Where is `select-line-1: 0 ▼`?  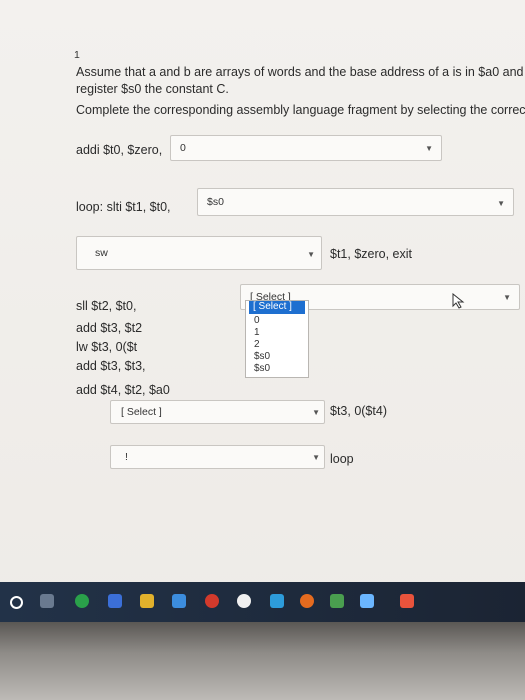 select-line-1: 0 ▼ is located at coordinates (306, 148).